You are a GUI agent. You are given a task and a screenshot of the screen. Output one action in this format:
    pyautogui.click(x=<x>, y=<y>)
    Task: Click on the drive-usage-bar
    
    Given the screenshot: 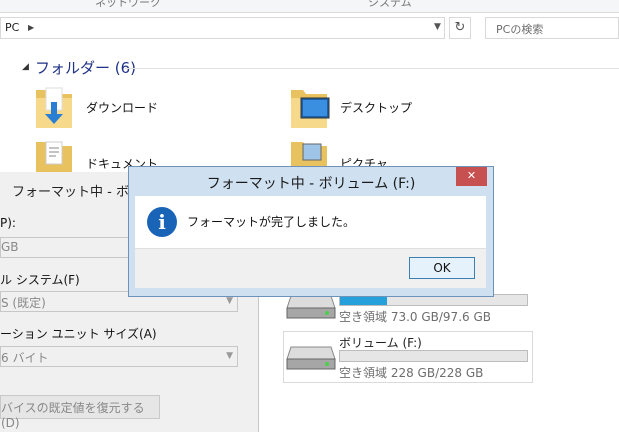 What is the action you would take?
    pyautogui.click(x=433, y=356)
    